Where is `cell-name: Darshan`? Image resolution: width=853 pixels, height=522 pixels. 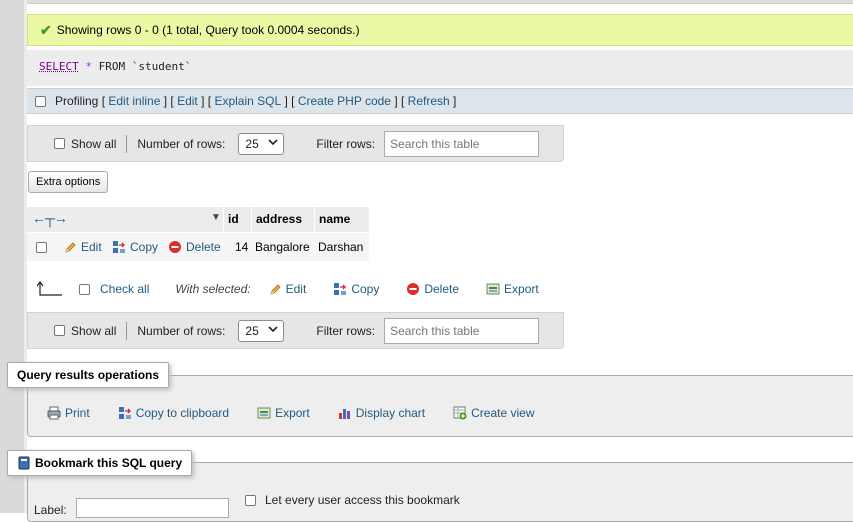
cell-name: Darshan is located at coordinates (340, 247).